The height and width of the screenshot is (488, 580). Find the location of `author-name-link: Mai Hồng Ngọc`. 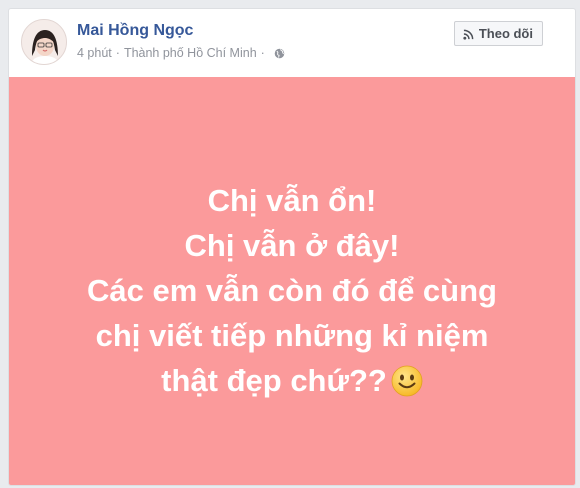

author-name-link: Mai Hồng Ngọc is located at coordinates (135, 31).